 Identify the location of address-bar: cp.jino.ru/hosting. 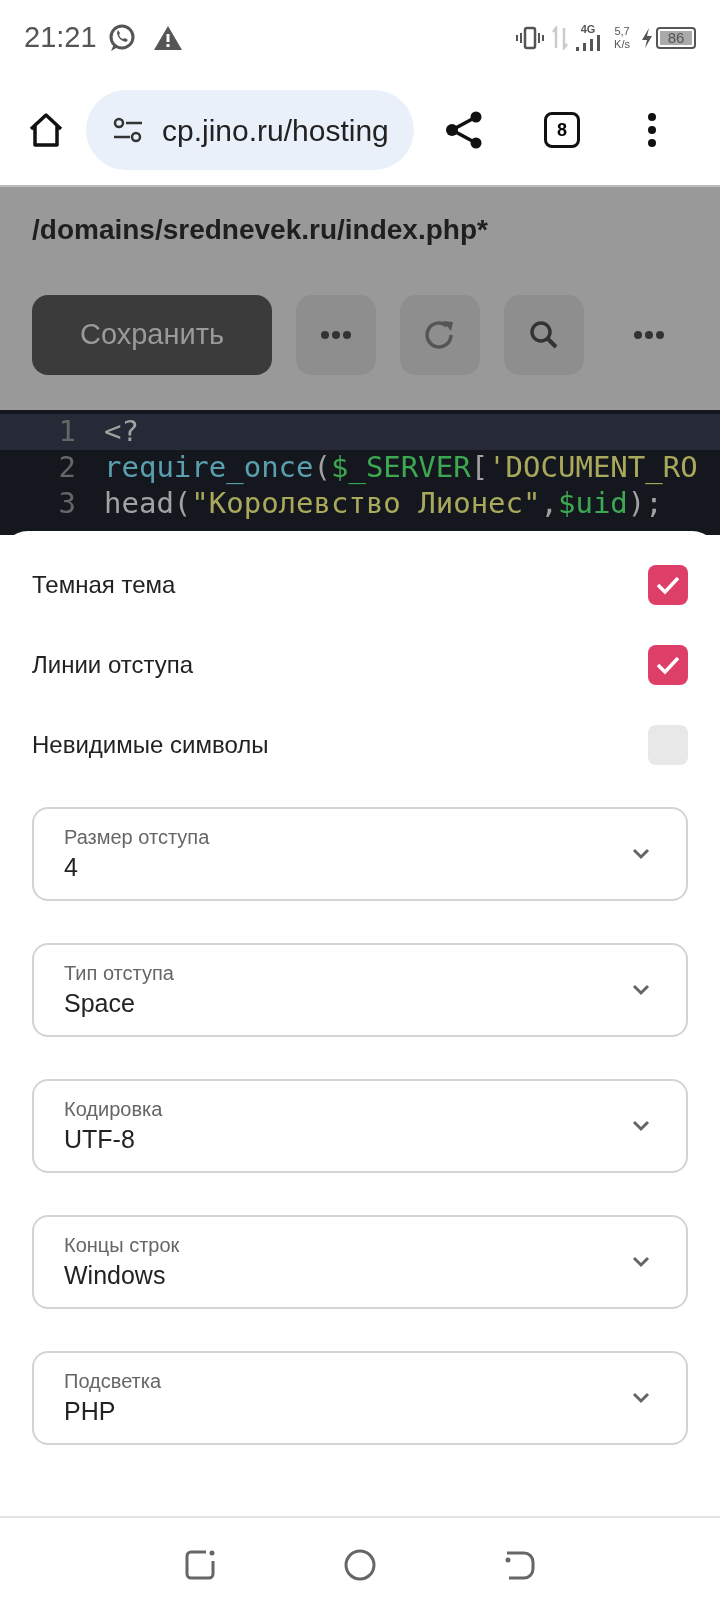
(250, 130).